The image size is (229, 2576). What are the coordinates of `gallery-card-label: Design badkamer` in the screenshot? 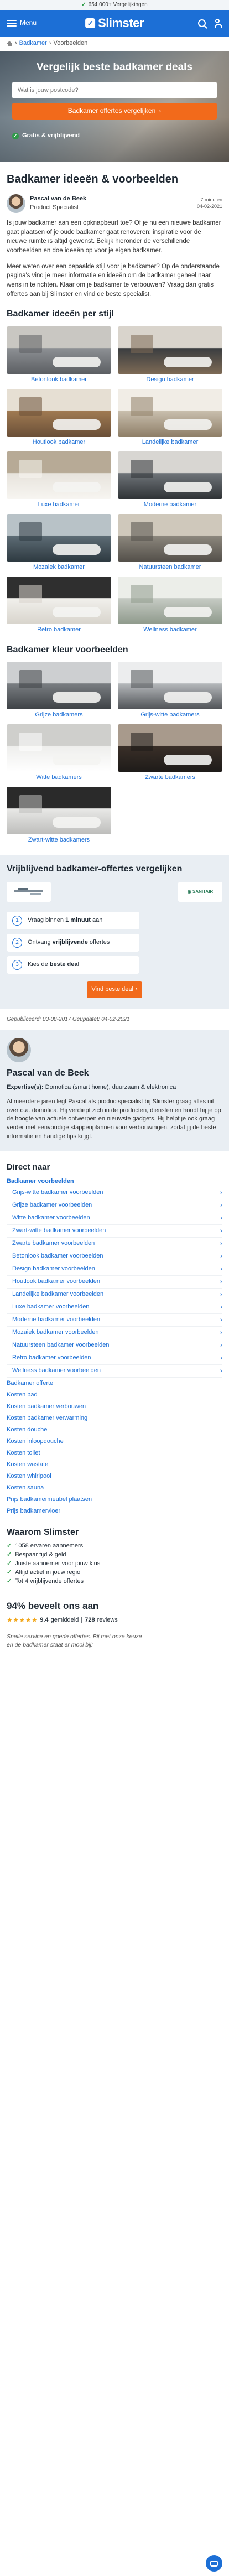 It's located at (170, 381).